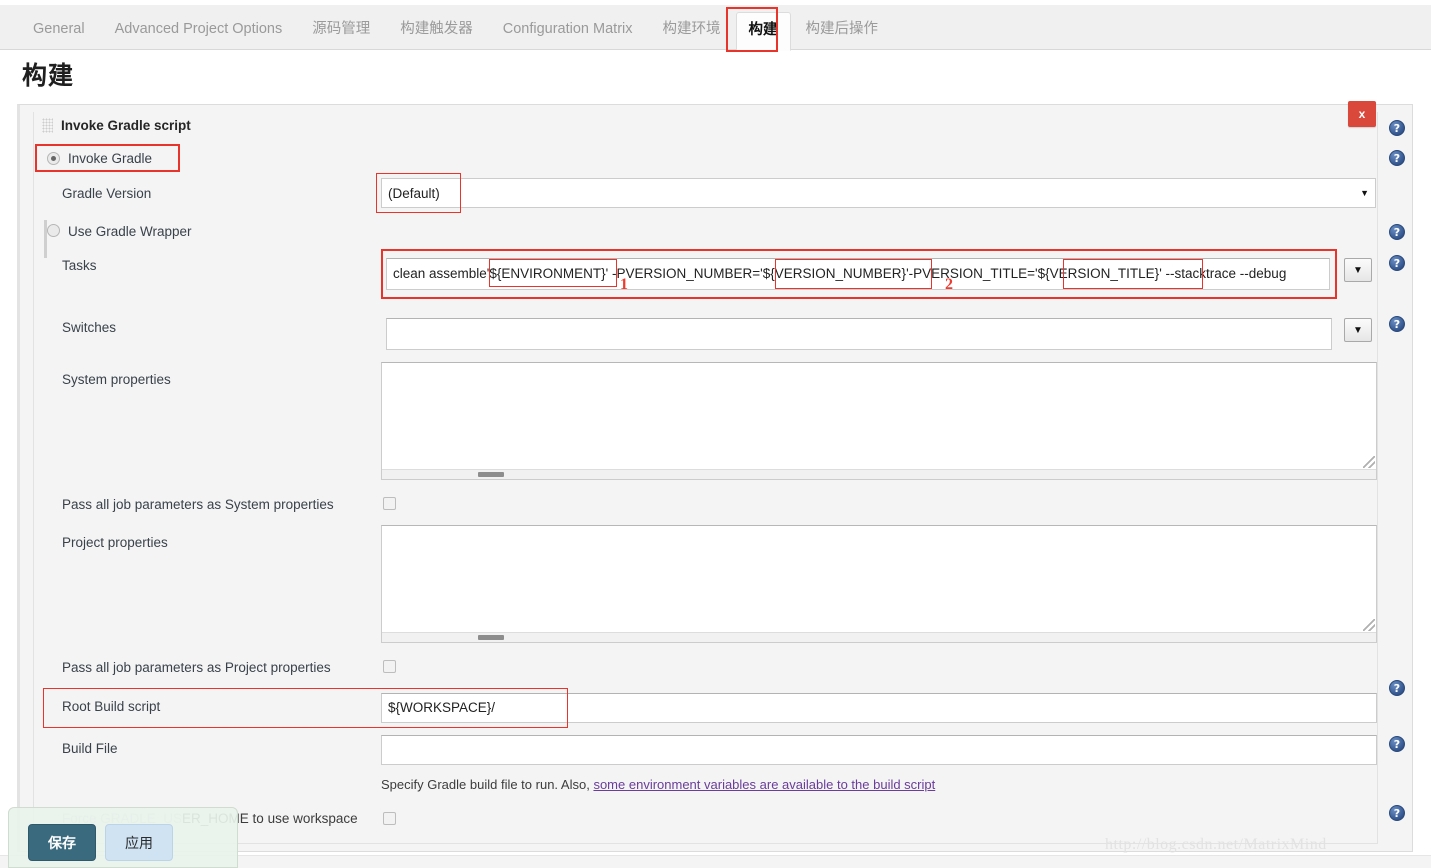 This screenshot has height=868, width=1431. Describe the element at coordinates (568, 36) in the screenshot. I see `tab-configuration-matrix: Configuration Matrix` at that location.